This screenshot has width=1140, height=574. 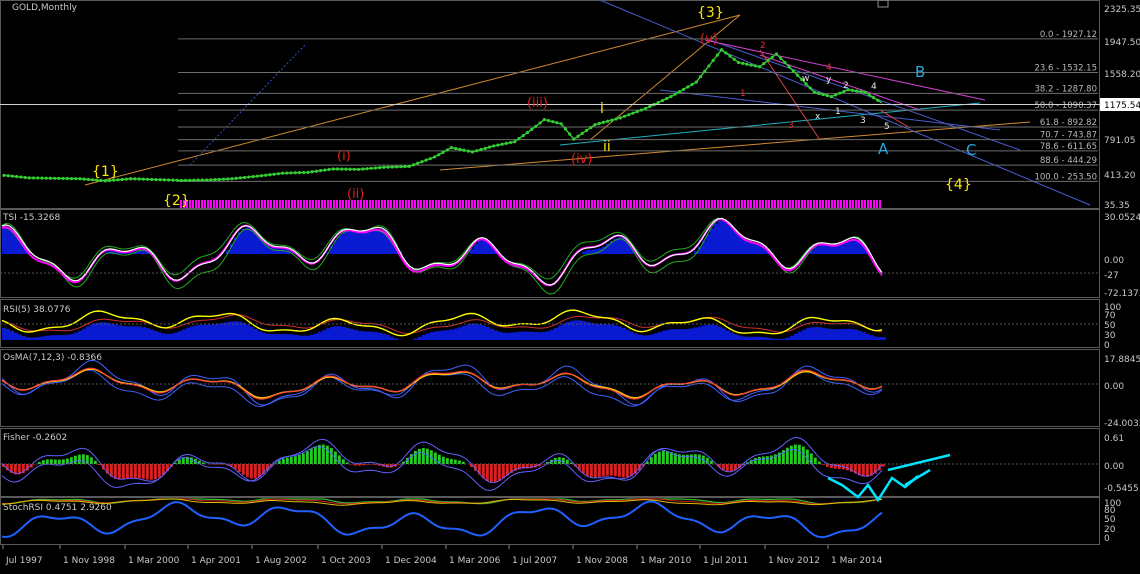 I want to click on x-tick-label: 1 Aug 2002, so click(x=281, y=561).